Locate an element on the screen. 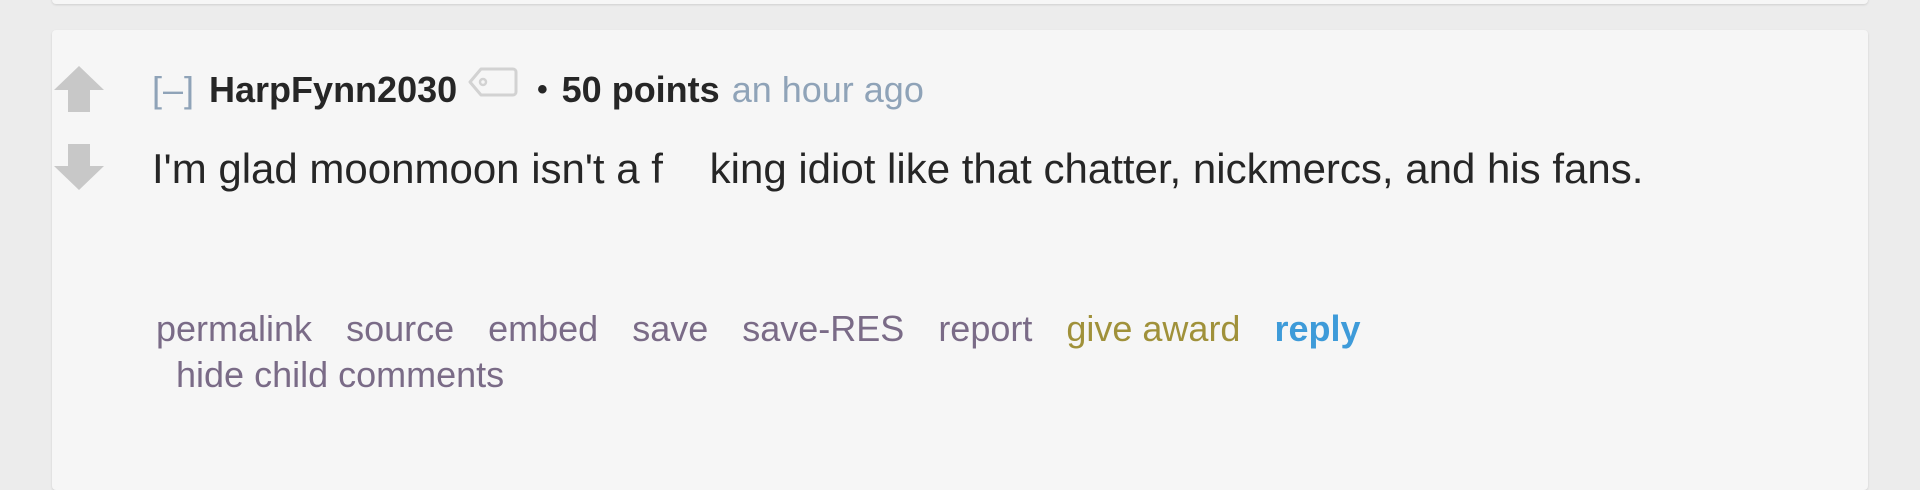 The height and width of the screenshot is (490, 1920). save-link: save is located at coordinates (670, 329).